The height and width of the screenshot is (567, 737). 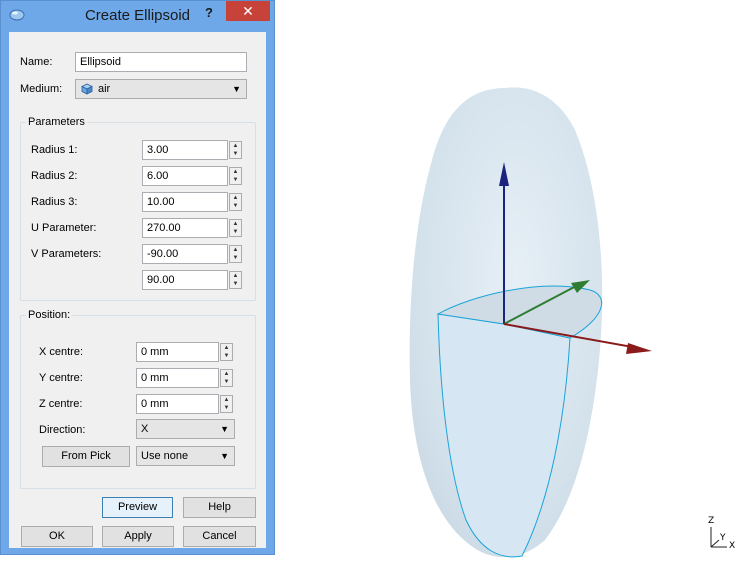 I want to click on ok-button: OK, so click(x=57, y=536).